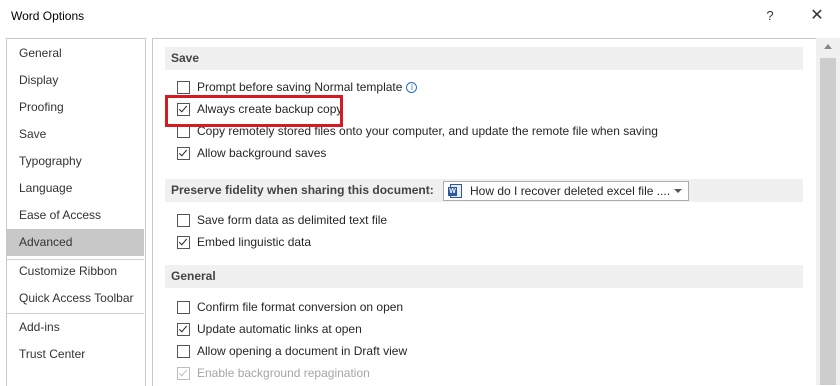 Image resolution: width=840 pixels, height=386 pixels. I want to click on scroll-thumb, so click(828, 221).